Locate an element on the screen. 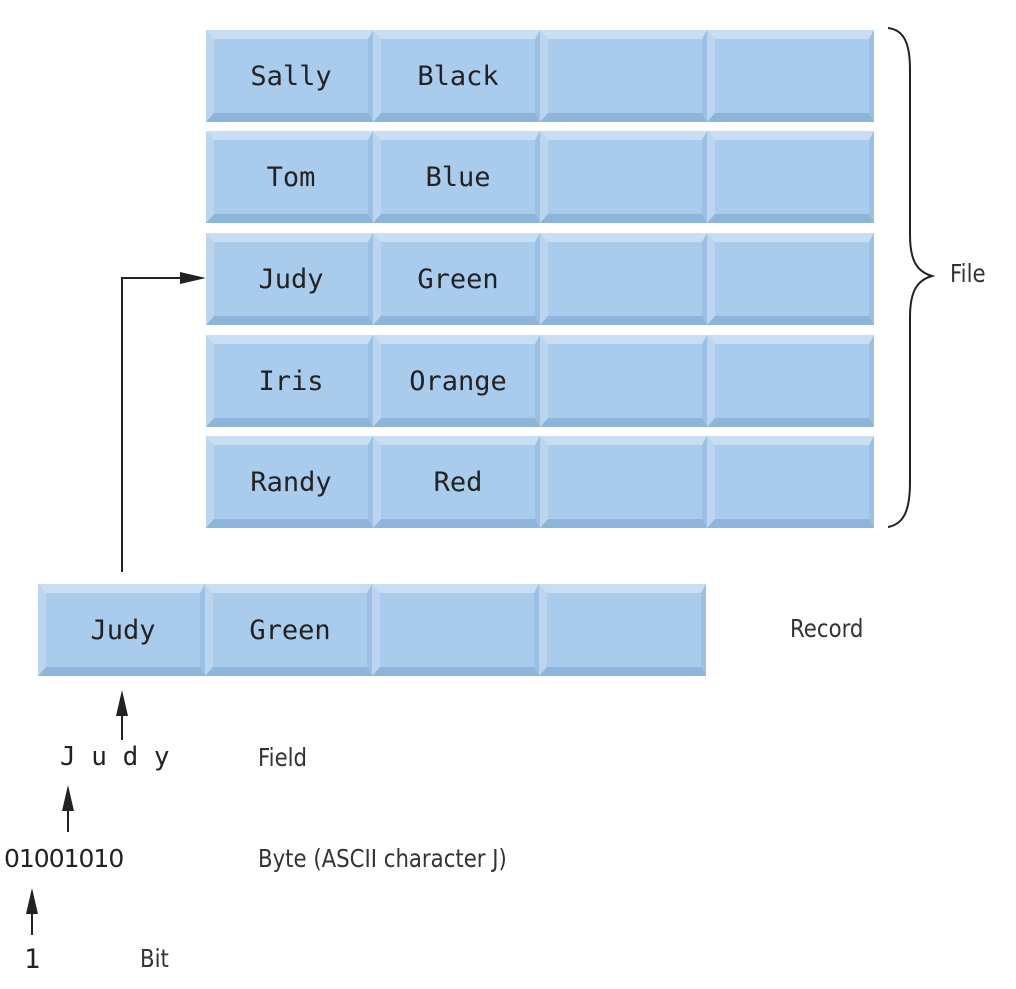  file-brace is located at coordinates (911, 277).